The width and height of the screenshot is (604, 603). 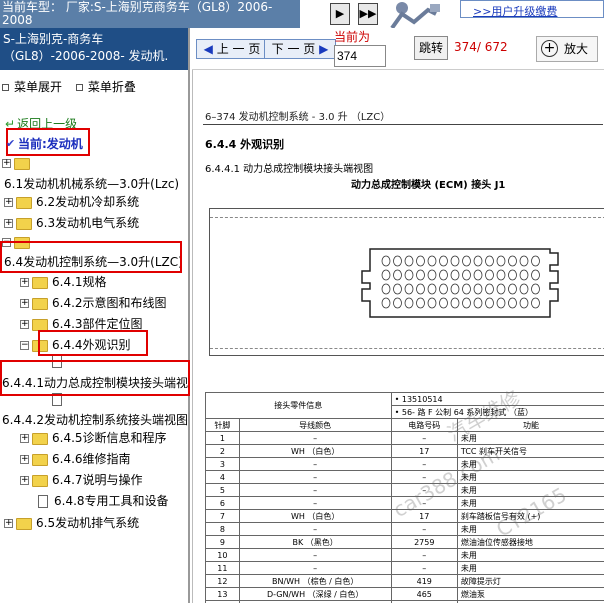 What do you see at coordinates (424, 516) in the screenshot?
I see `table-cell: 17` at bounding box center [424, 516].